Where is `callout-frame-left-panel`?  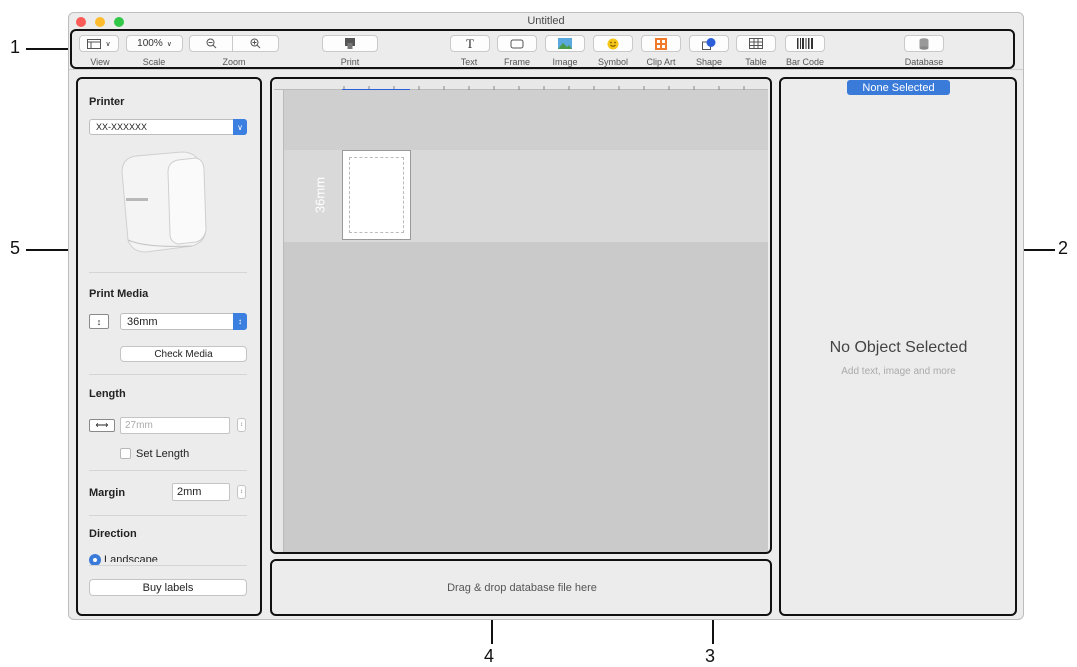
callout-frame-left-panel is located at coordinates (169, 346).